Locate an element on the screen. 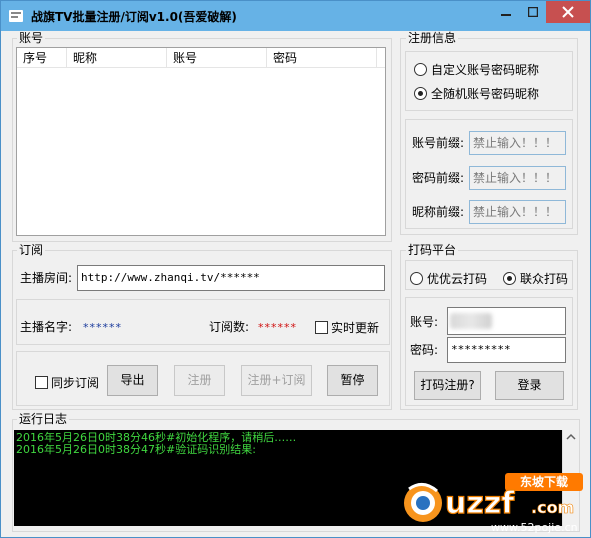 This screenshot has width=591, height=538. radio-lianzhong: 联众打码 is located at coordinates (535, 278).